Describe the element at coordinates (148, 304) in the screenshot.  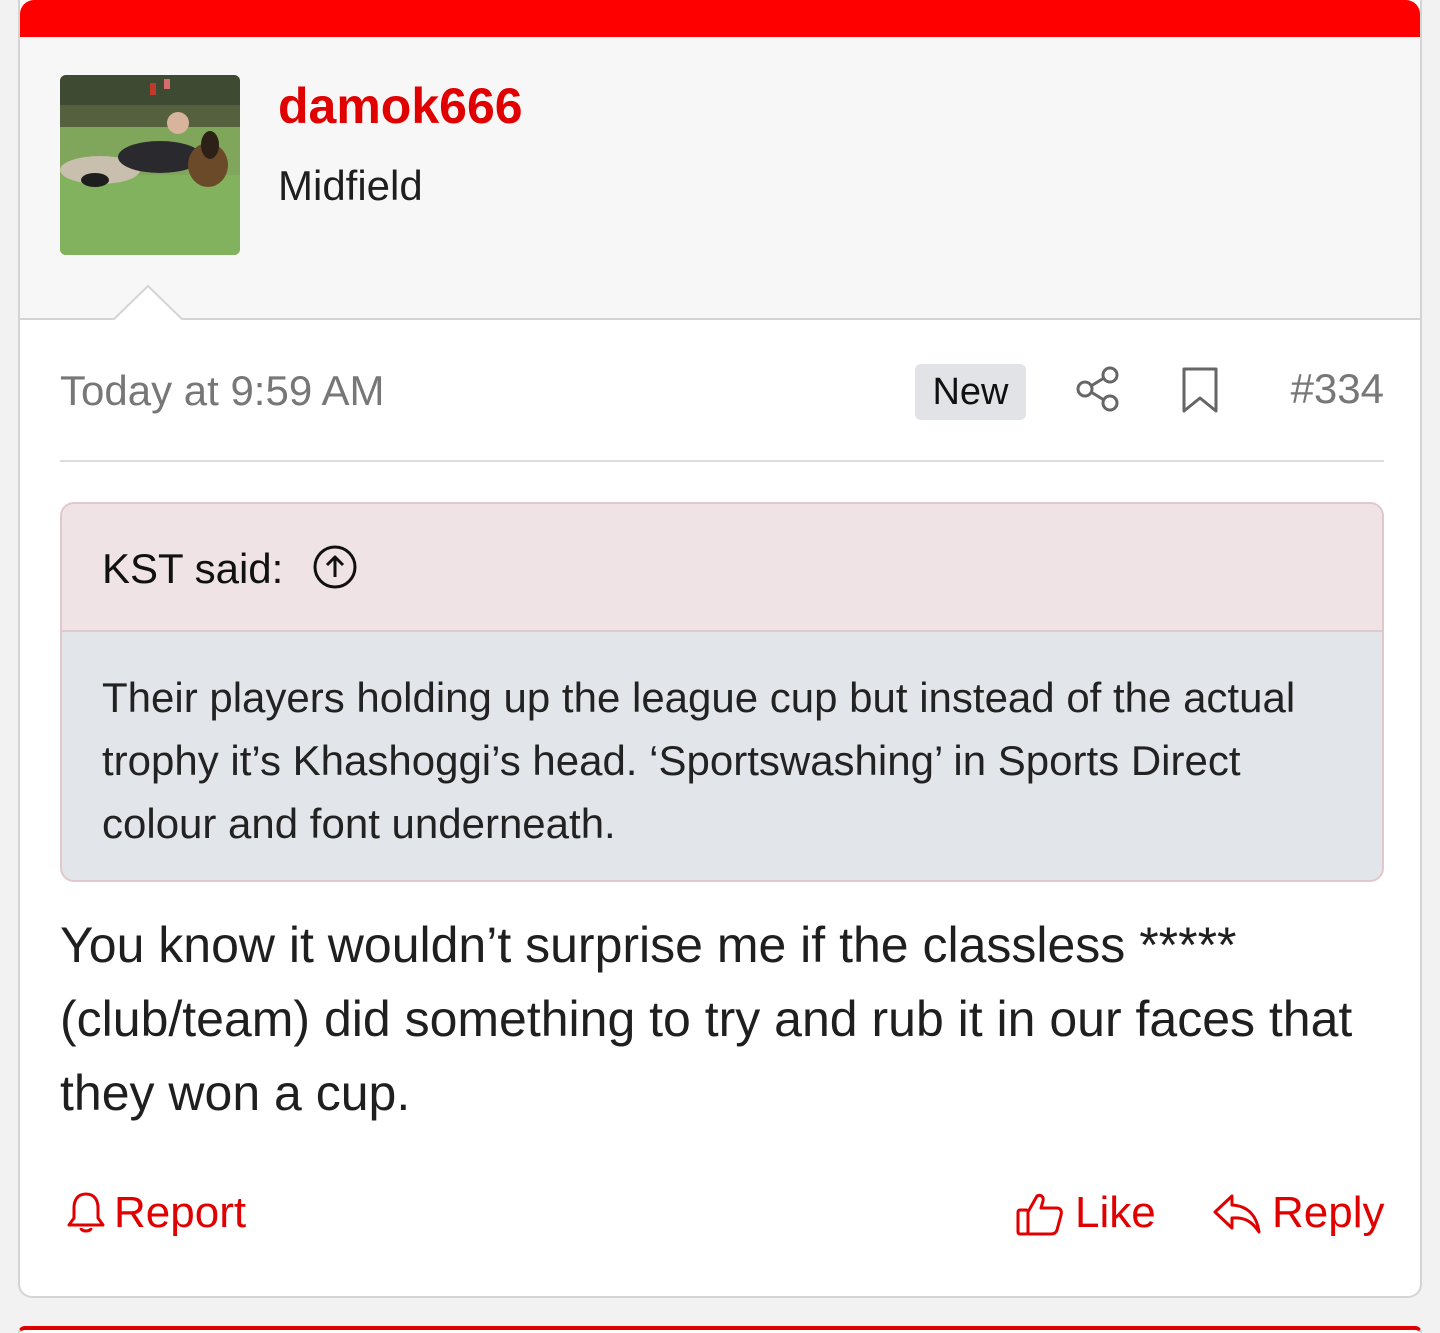
I see `caret-pointer-icon` at that location.